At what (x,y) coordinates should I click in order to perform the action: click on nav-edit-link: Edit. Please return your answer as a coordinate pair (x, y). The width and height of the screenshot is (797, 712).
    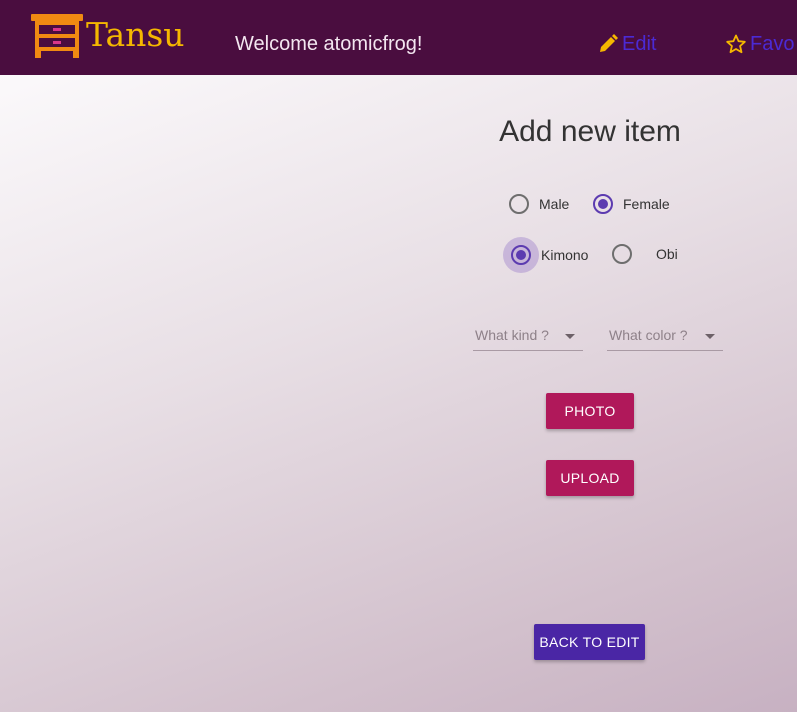
    Looking at the image, I should click on (627, 44).